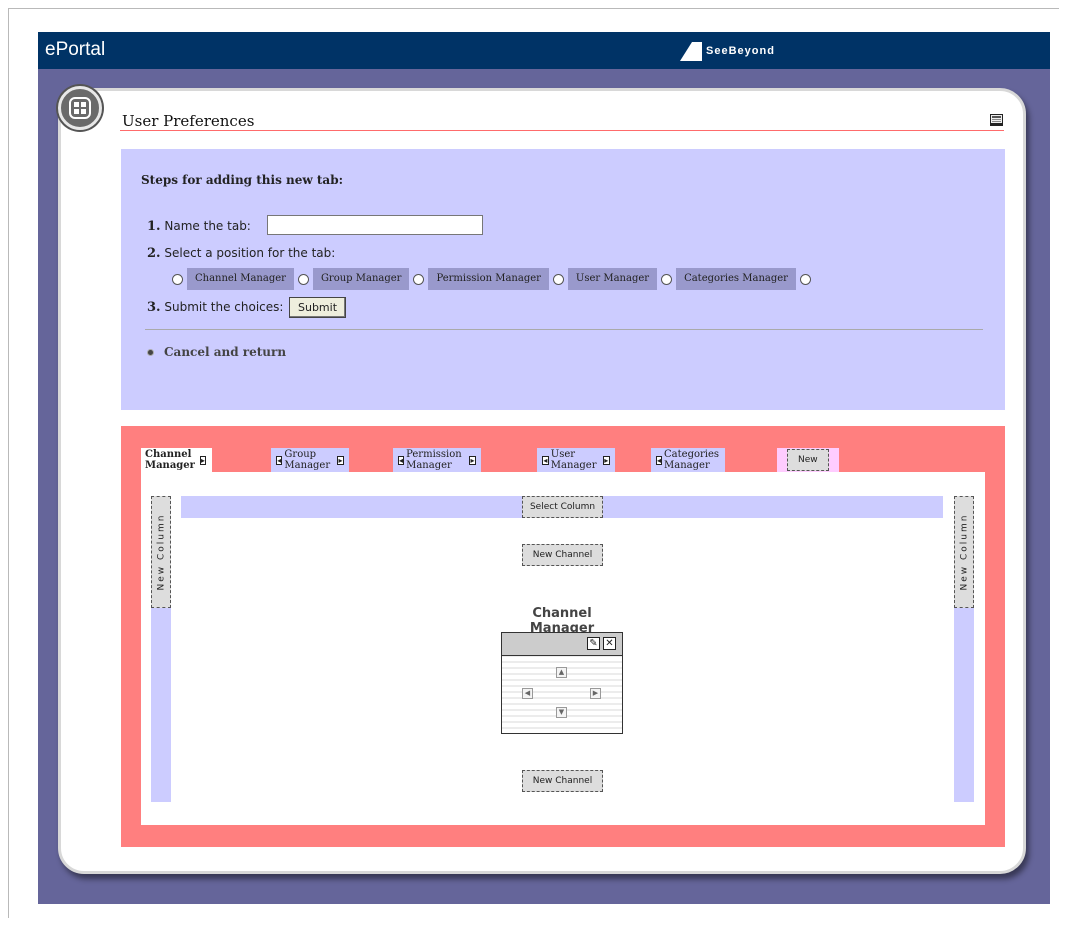 The width and height of the screenshot is (1069, 926). I want to click on bullet-icon, so click(150, 352).